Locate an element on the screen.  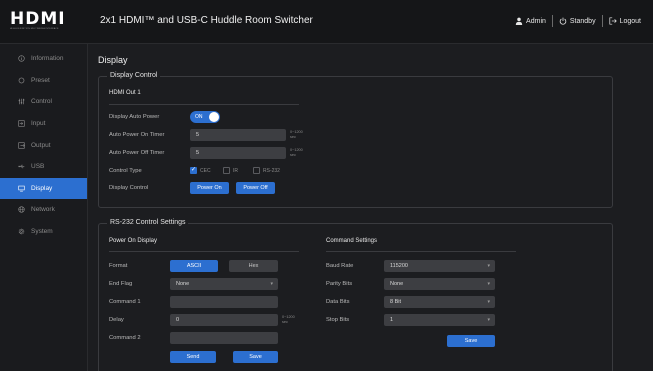
preset-icon is located at coordinates (21, 80).